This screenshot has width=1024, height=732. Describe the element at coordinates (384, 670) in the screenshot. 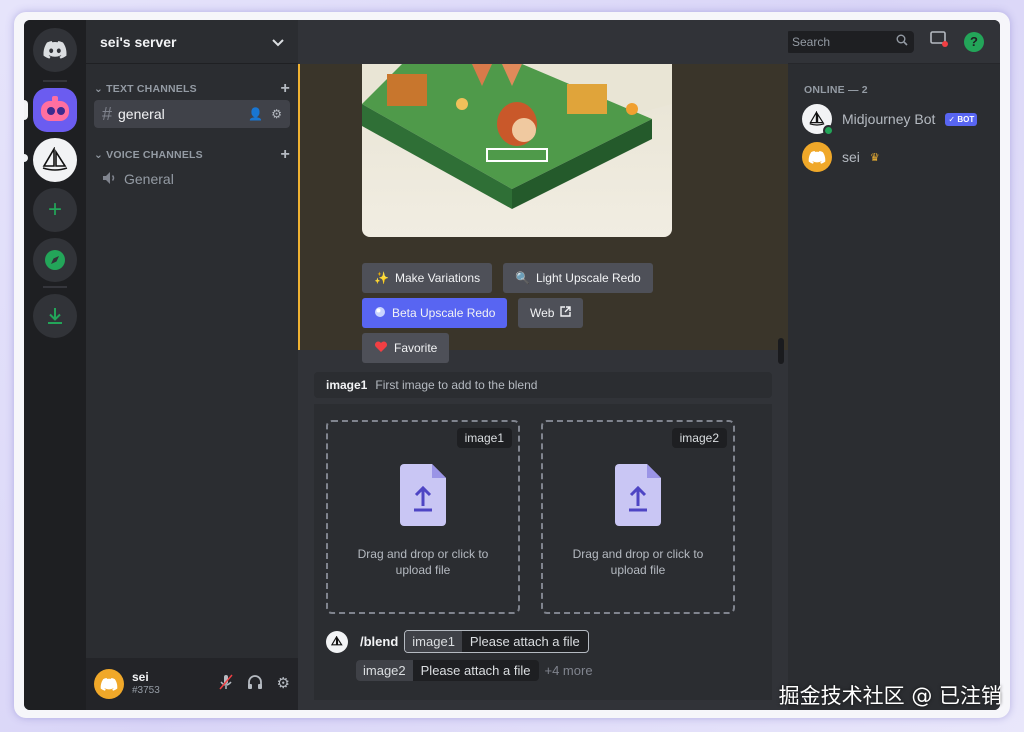

I see `chip-key: image2` at that location.